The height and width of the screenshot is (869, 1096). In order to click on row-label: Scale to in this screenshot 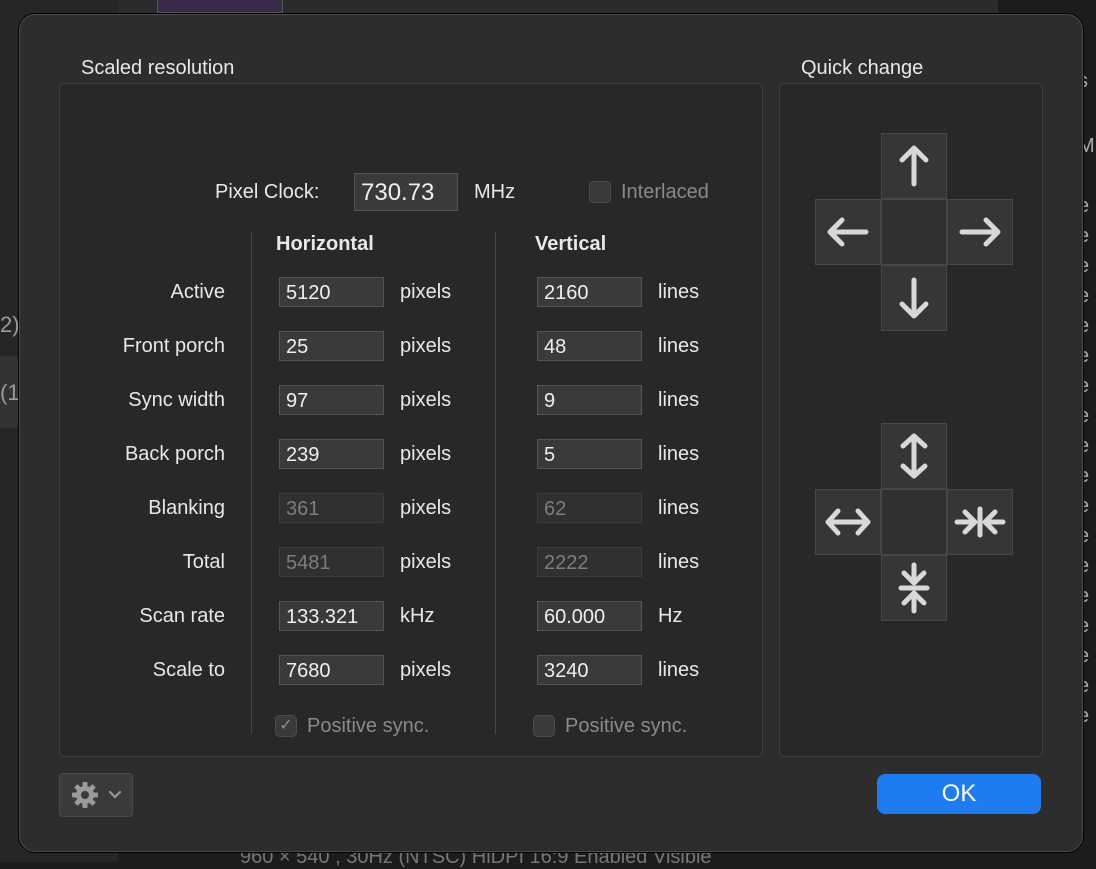, I will do `click(188, 670)`.